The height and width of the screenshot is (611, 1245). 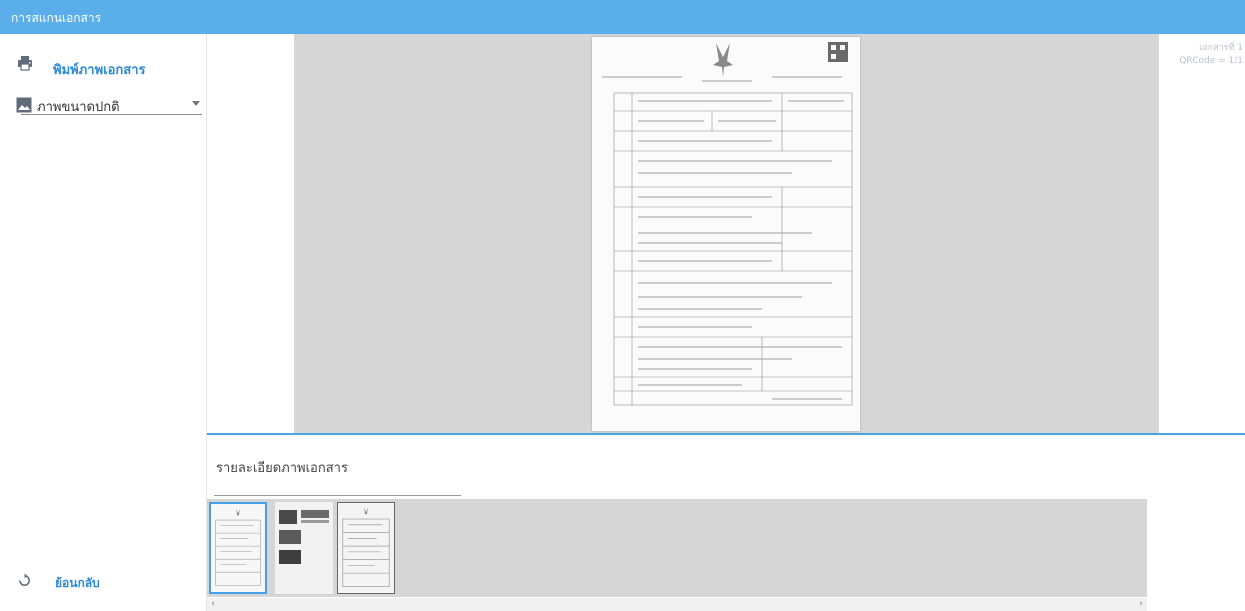 I want to click on thumbnail-strip, so click(x=677, y=548).